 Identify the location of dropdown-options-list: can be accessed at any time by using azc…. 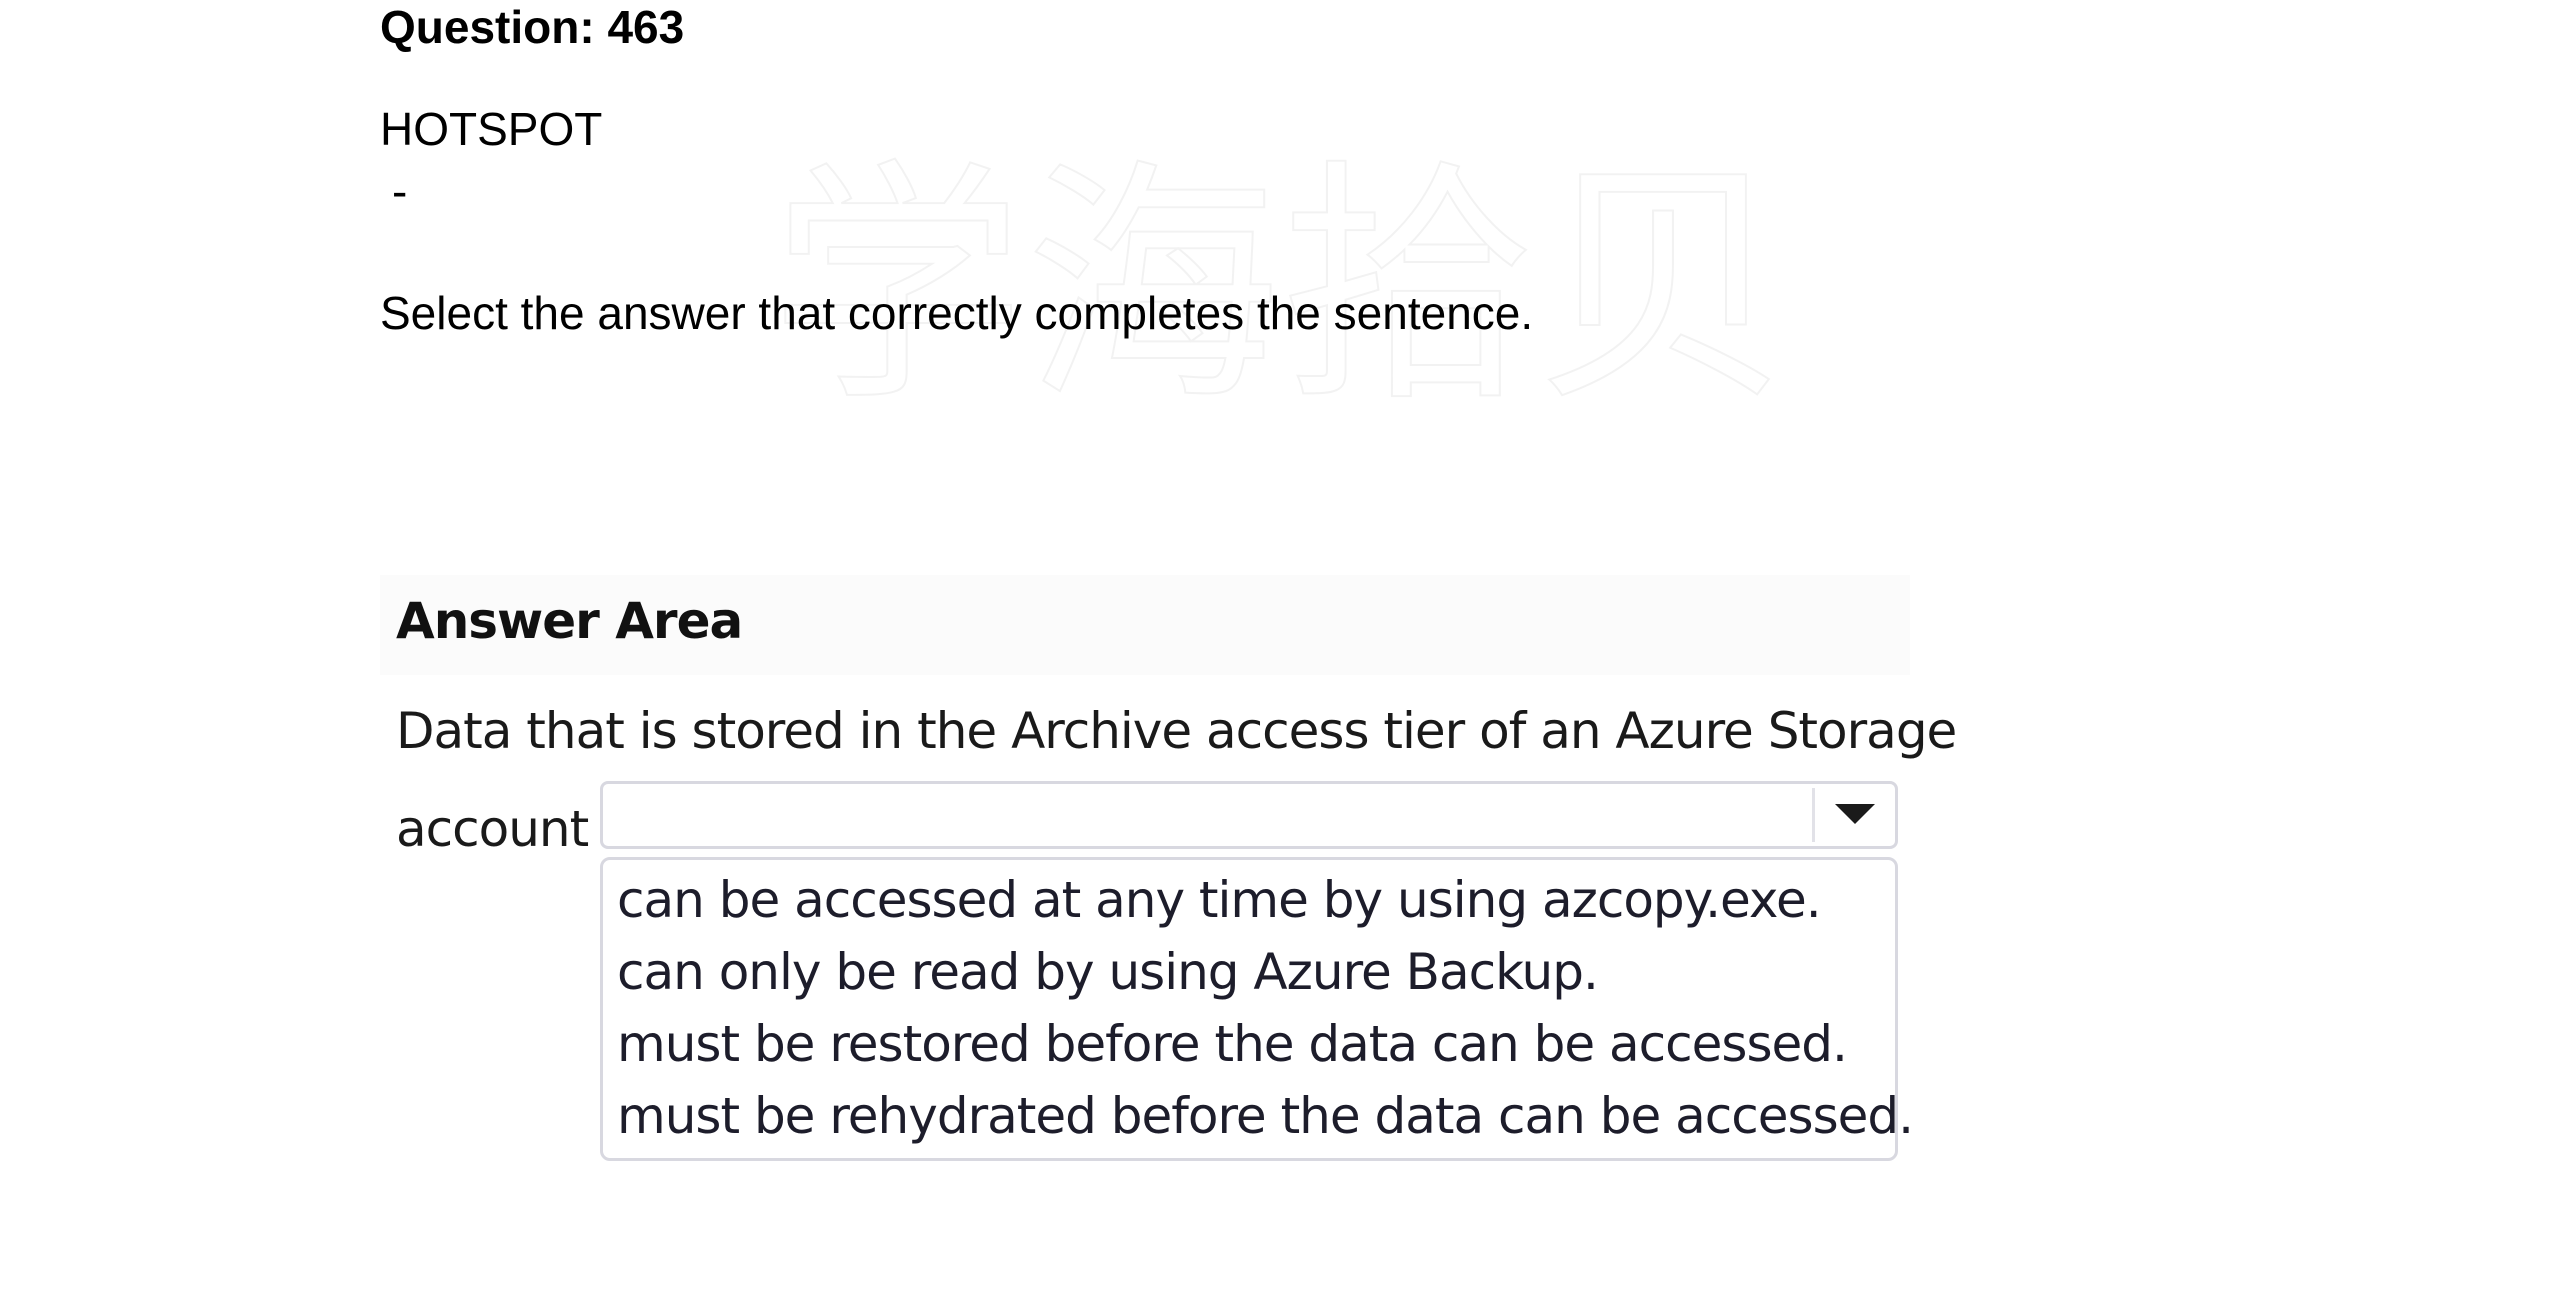
(1257, 1009).